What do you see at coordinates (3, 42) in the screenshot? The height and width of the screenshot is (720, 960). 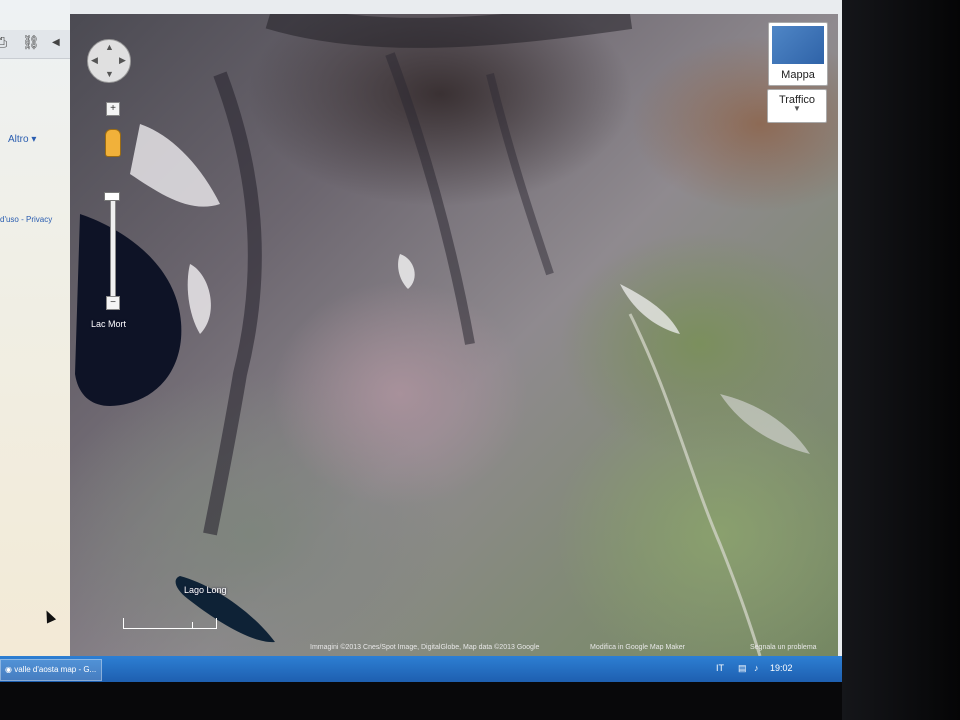 I see `print-icon: ⎙` at bounding box center [3, 42].